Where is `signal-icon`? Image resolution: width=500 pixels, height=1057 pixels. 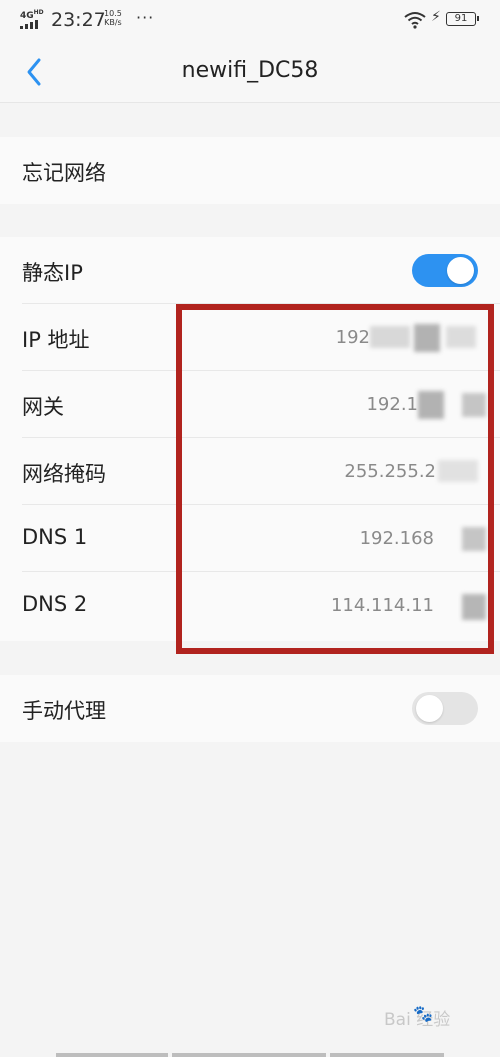
signal-icon is located at coordinates (31, 24).